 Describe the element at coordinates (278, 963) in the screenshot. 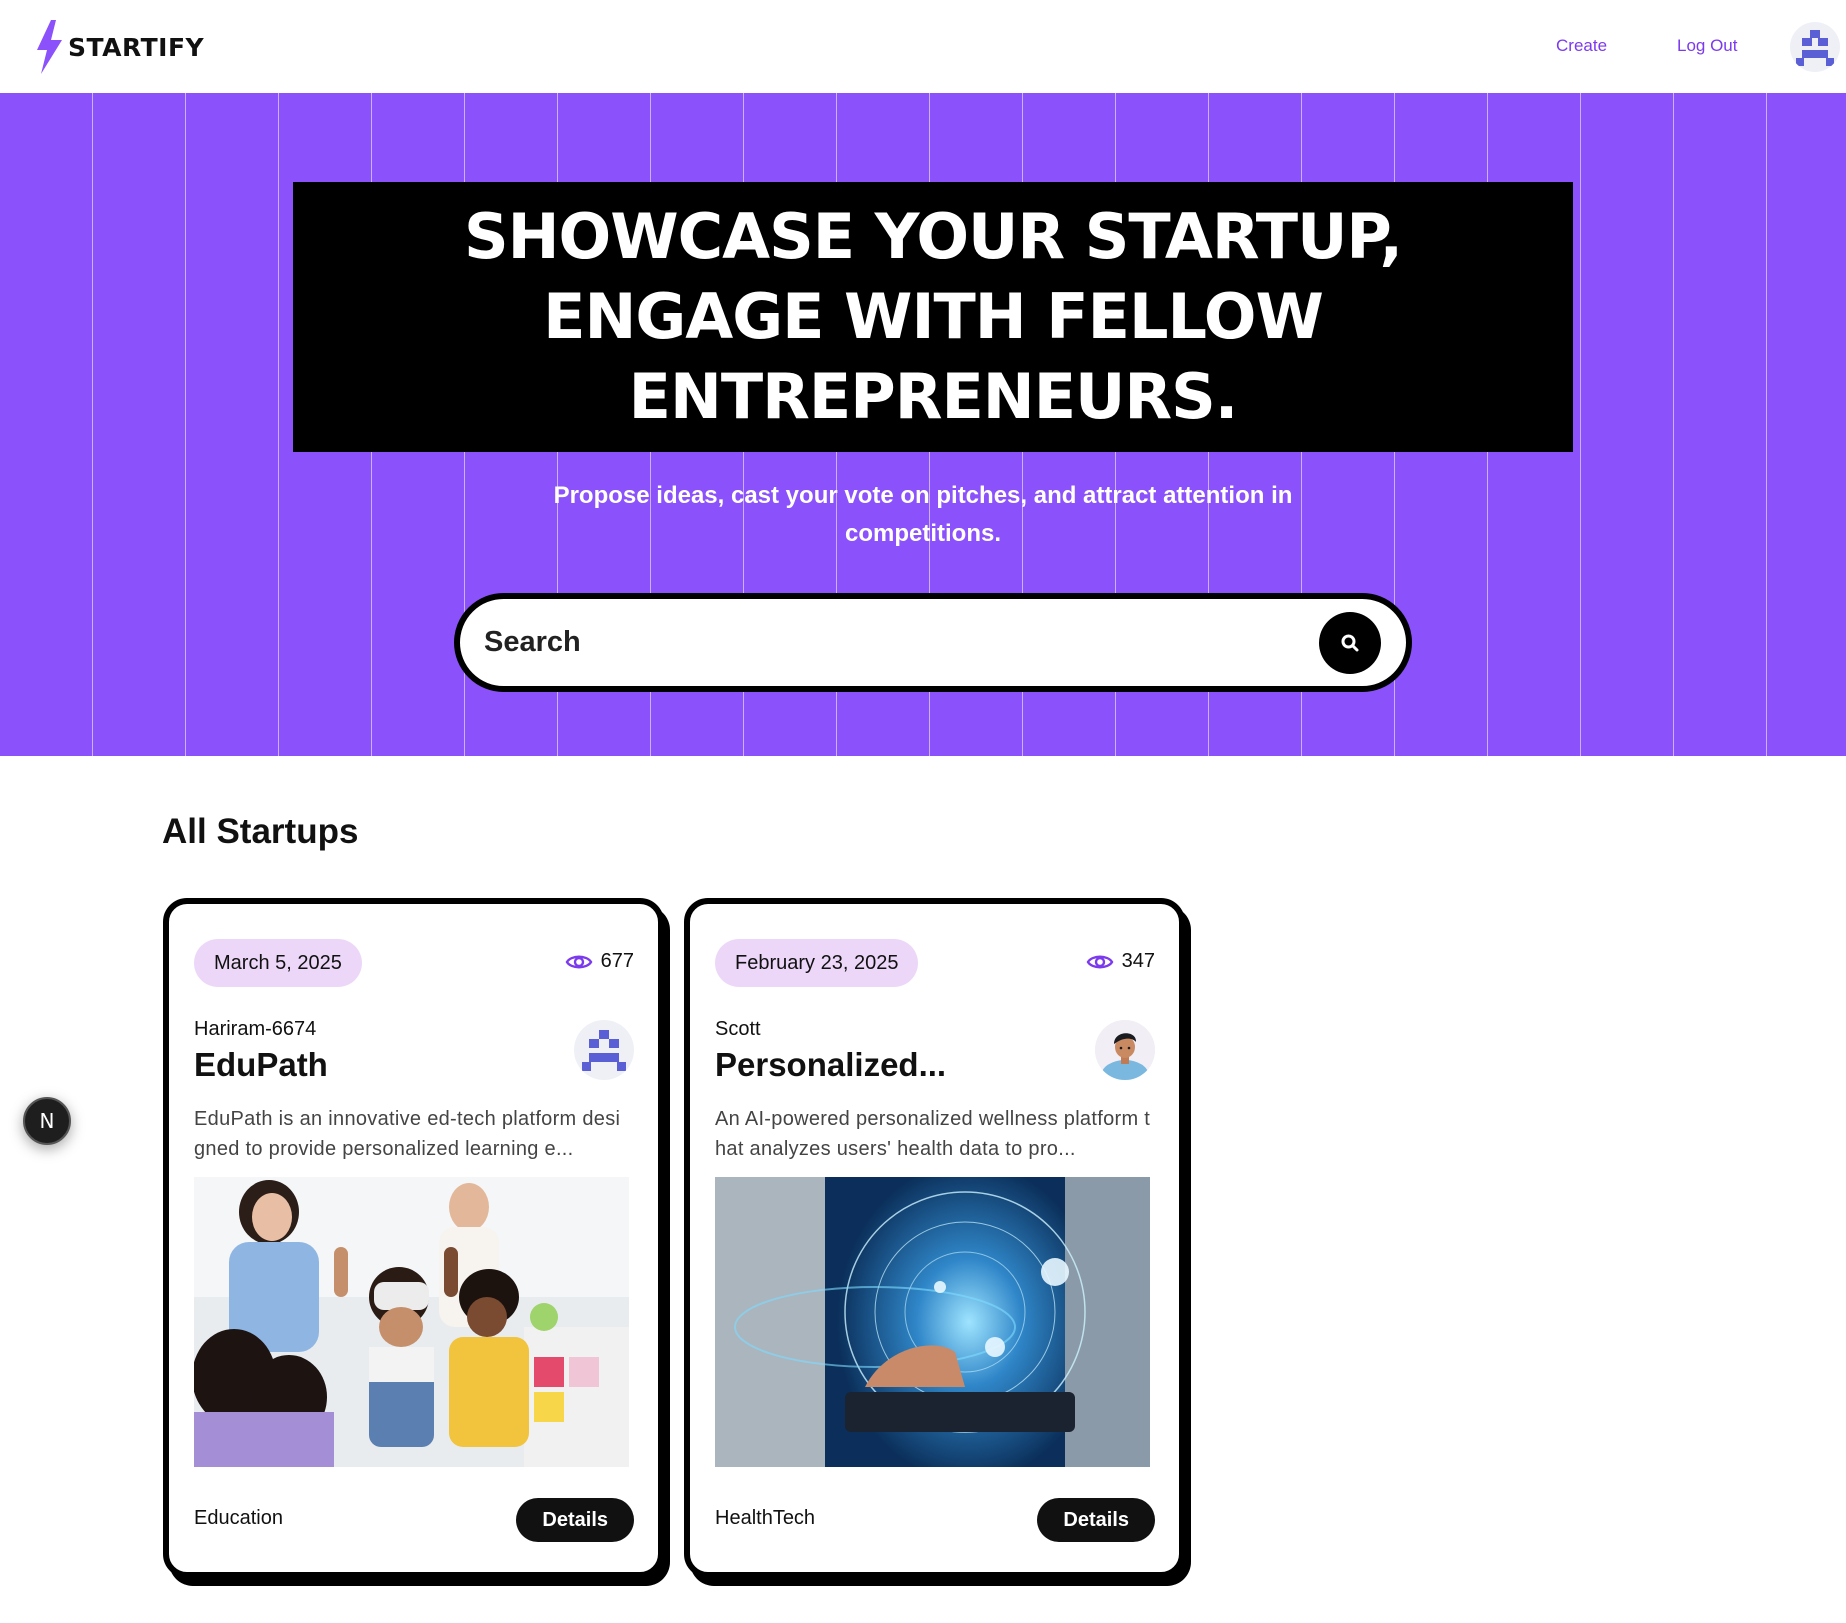

I see `date-badge: March 5, 2025` at that location.